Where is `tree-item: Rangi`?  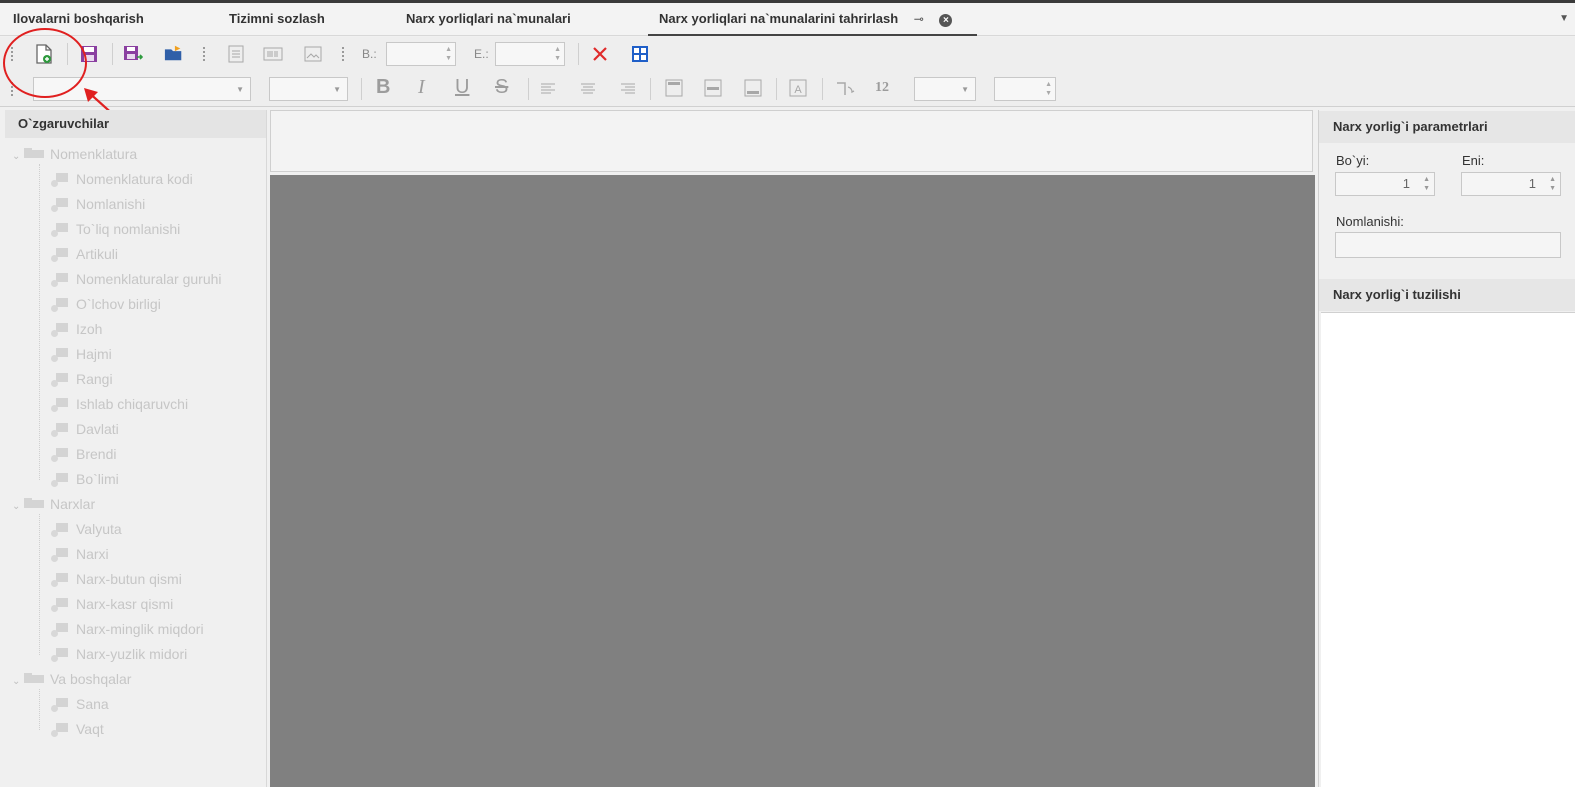 tree-item: Rangi is located at coordinates (81, 379).